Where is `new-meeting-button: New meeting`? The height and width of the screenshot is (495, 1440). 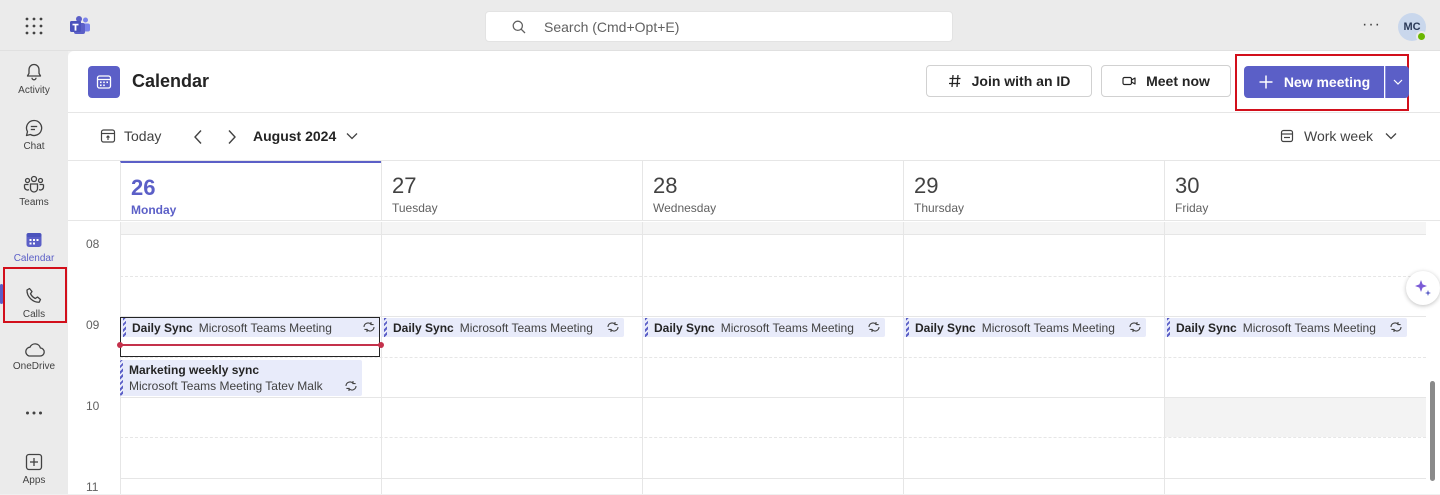
new-meeting-button: New meeting is located at coordinates (1314, 82).